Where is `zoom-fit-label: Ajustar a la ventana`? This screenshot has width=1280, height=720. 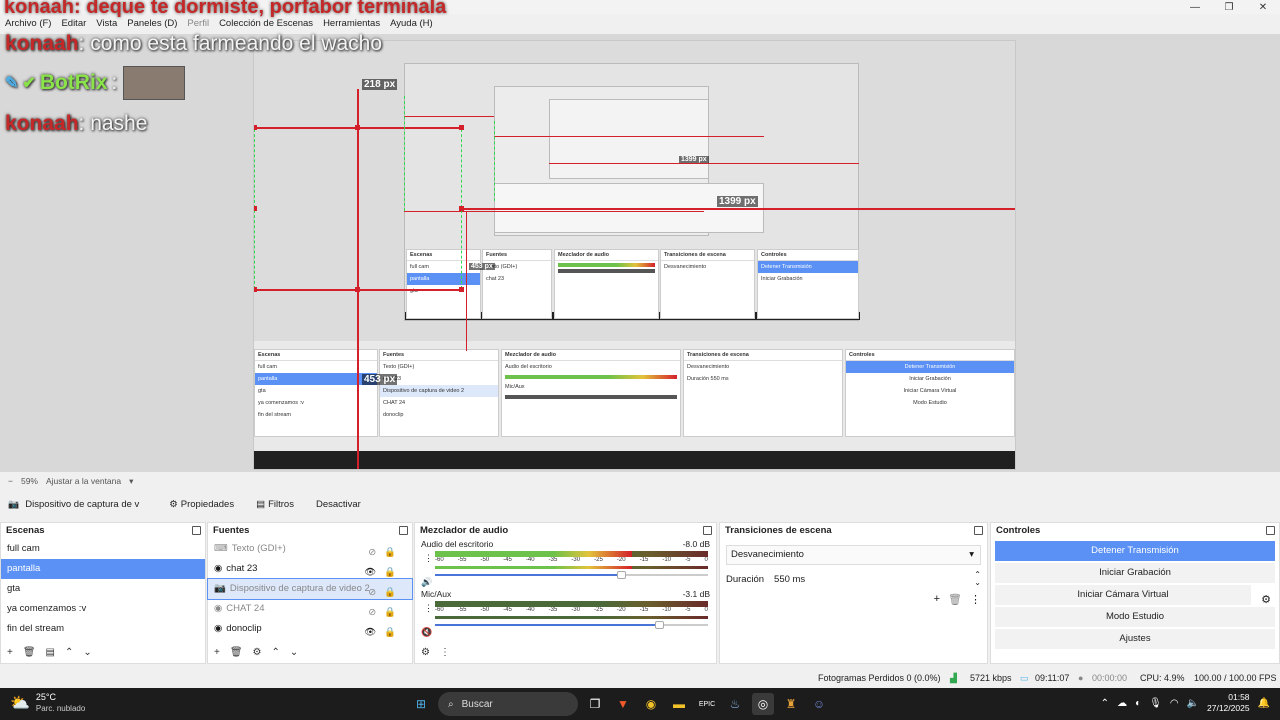
zoom-fit-label: Ajustar a la ventana is located at coordinates (83, 481).